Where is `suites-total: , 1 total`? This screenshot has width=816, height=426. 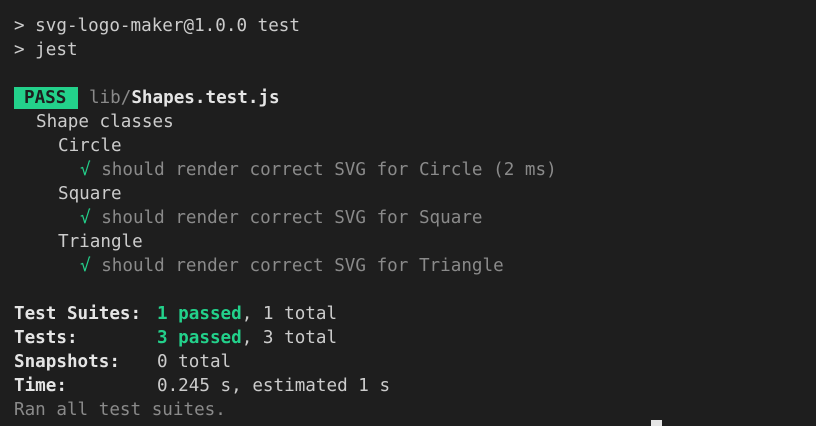
suites-total: , 1 total is located at coordinates (289, 314).